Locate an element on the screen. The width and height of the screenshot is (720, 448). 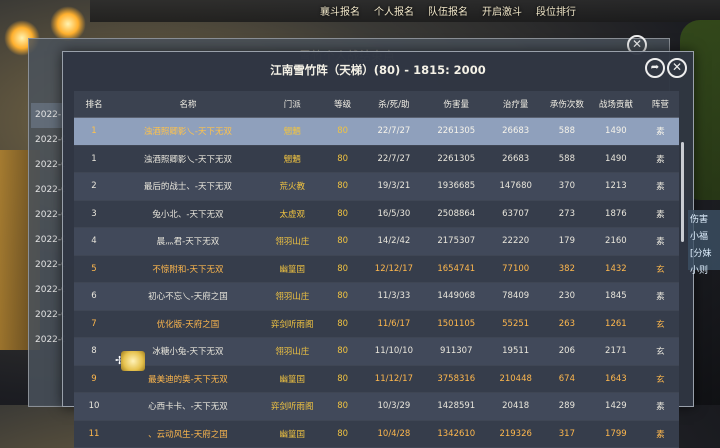
cell-name: 初心不忘乀-天府之国 is located at coordinates (188, 296).